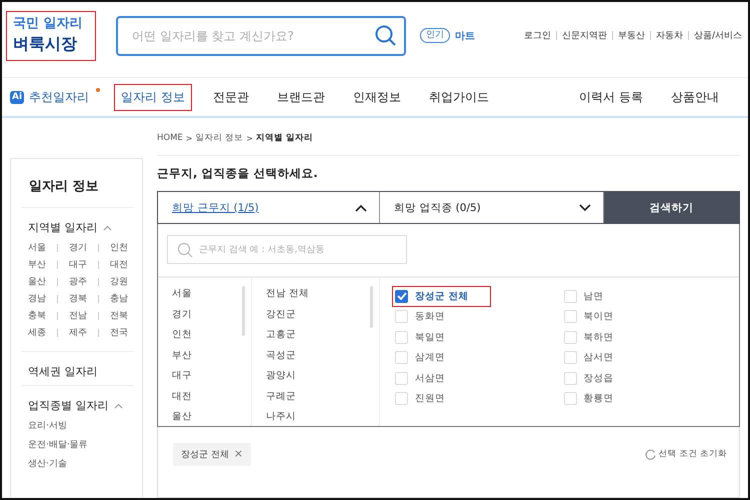 The width and height of the screenshot is (750, 500). What do you see at coordinates (231, 97) in the screenshot?
I see `nav-link: 전문관` at bounding box center [231, 97].